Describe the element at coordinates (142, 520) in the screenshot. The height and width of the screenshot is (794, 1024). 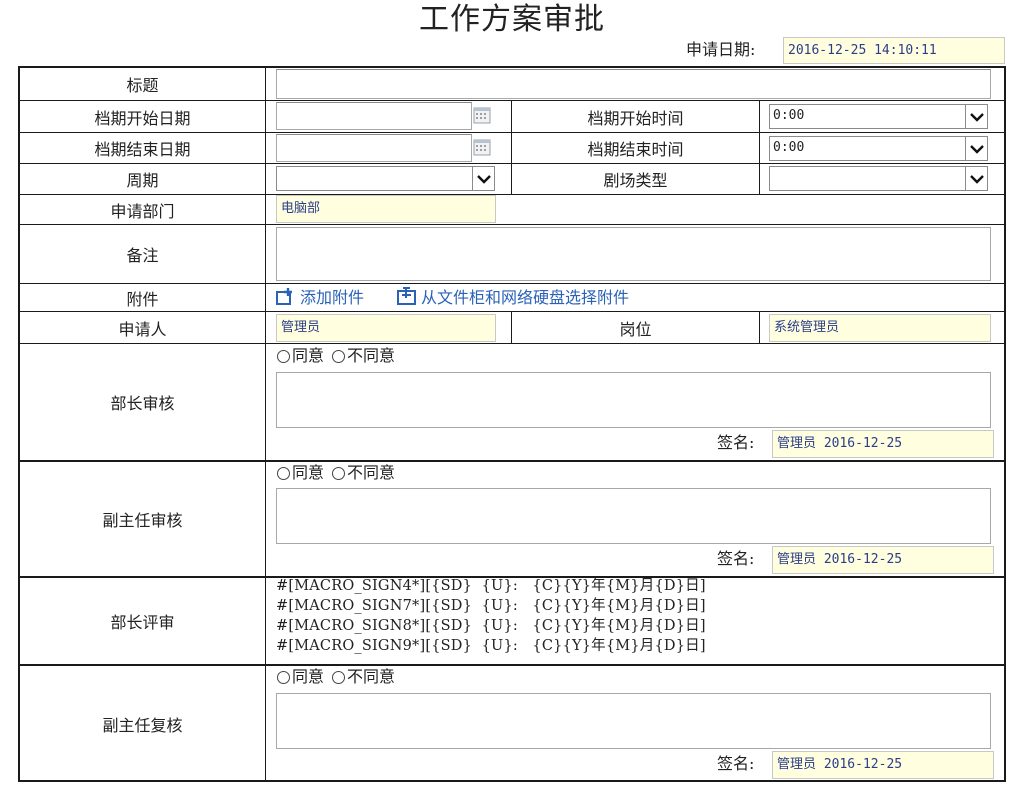
I see `review-label: 副主任审核` at that location.